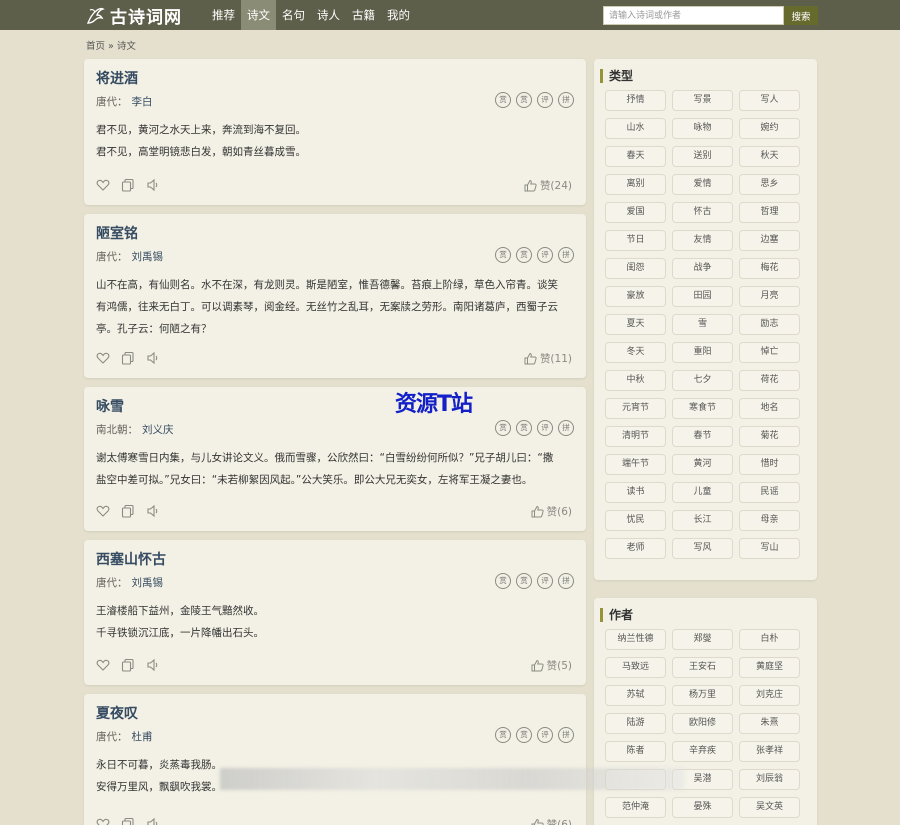  I want to click on type-tag: 节日, so click(635, 240).